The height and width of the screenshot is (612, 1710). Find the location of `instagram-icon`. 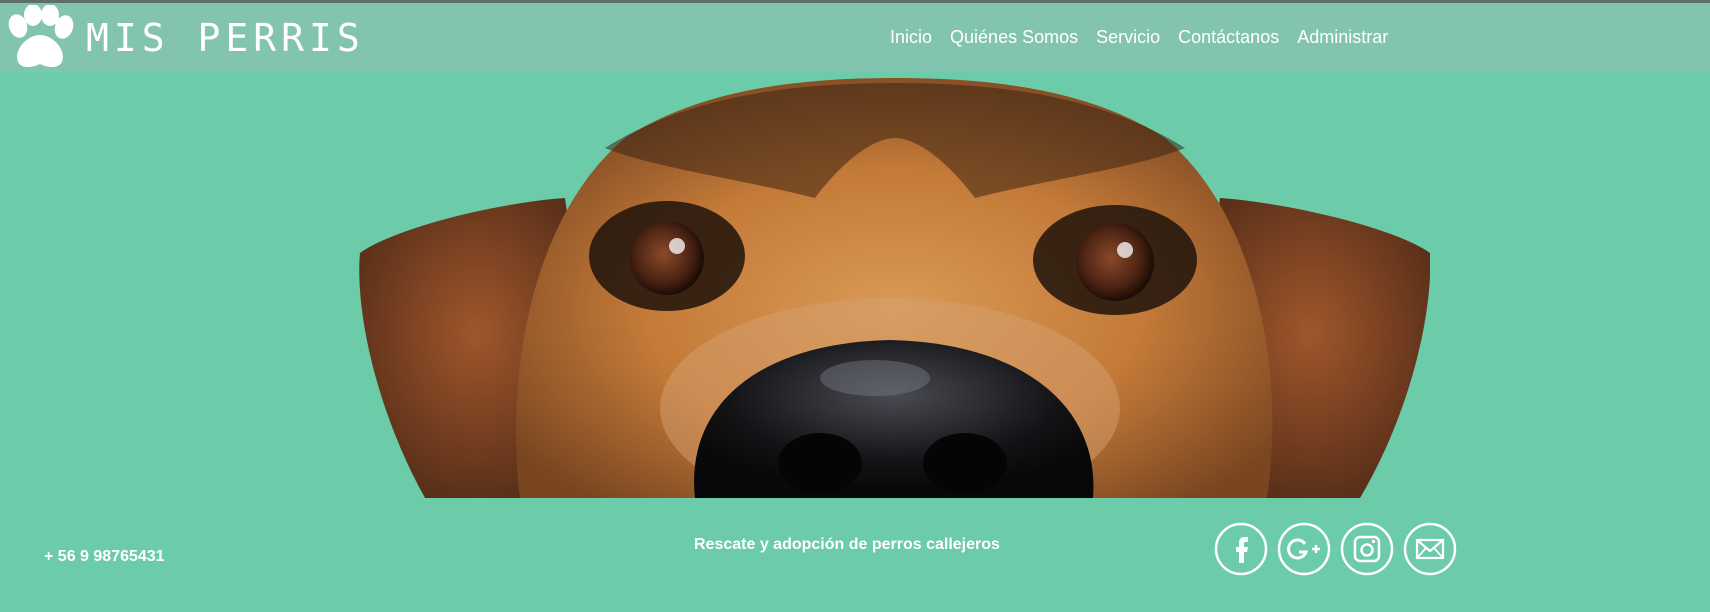

instagram-icon is located at coordinates (1367, 549).